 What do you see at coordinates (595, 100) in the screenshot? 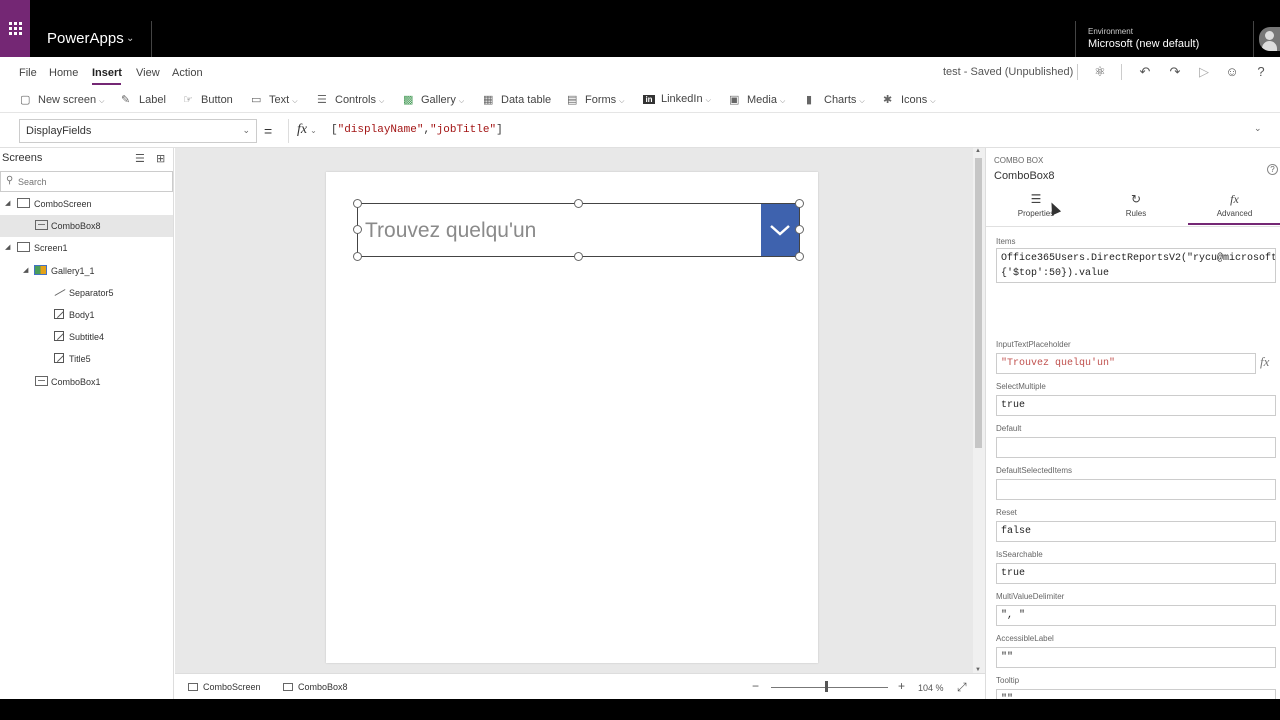
I see `forms-button: ▤ Forms ⌵` at bounding box center [595, 100].